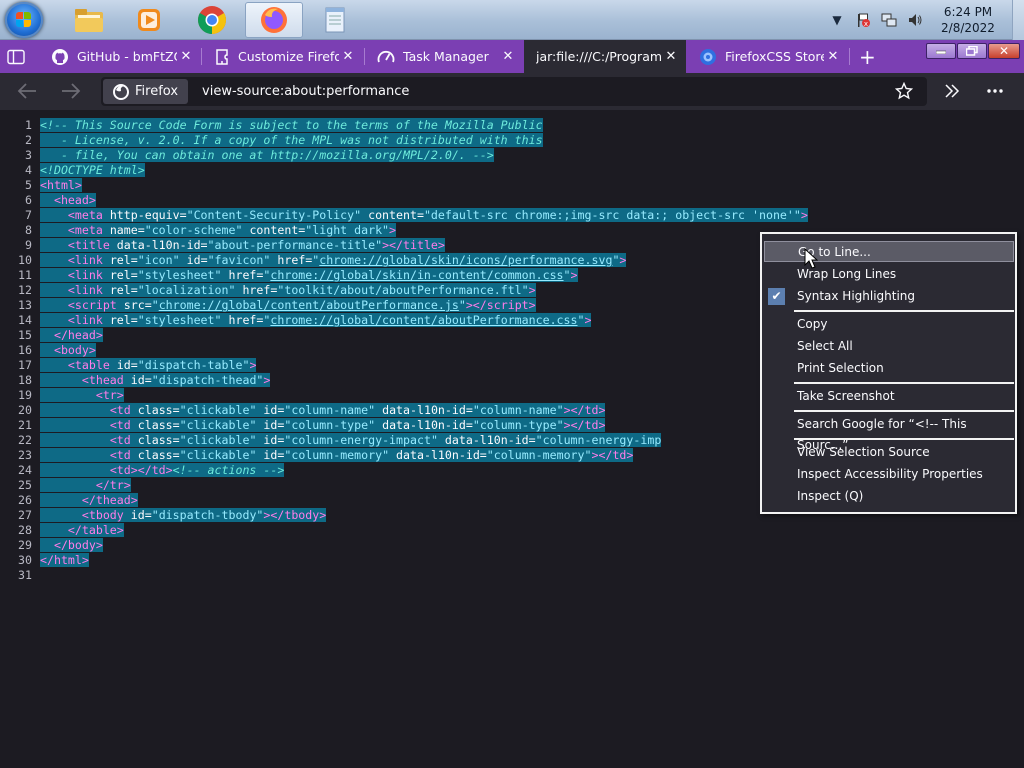 The height and width of the screenshot is (768, 1024). Describe the element at coordinates (71, 530) in the screenshot. I see `source-line: 28 </table>` at that location.